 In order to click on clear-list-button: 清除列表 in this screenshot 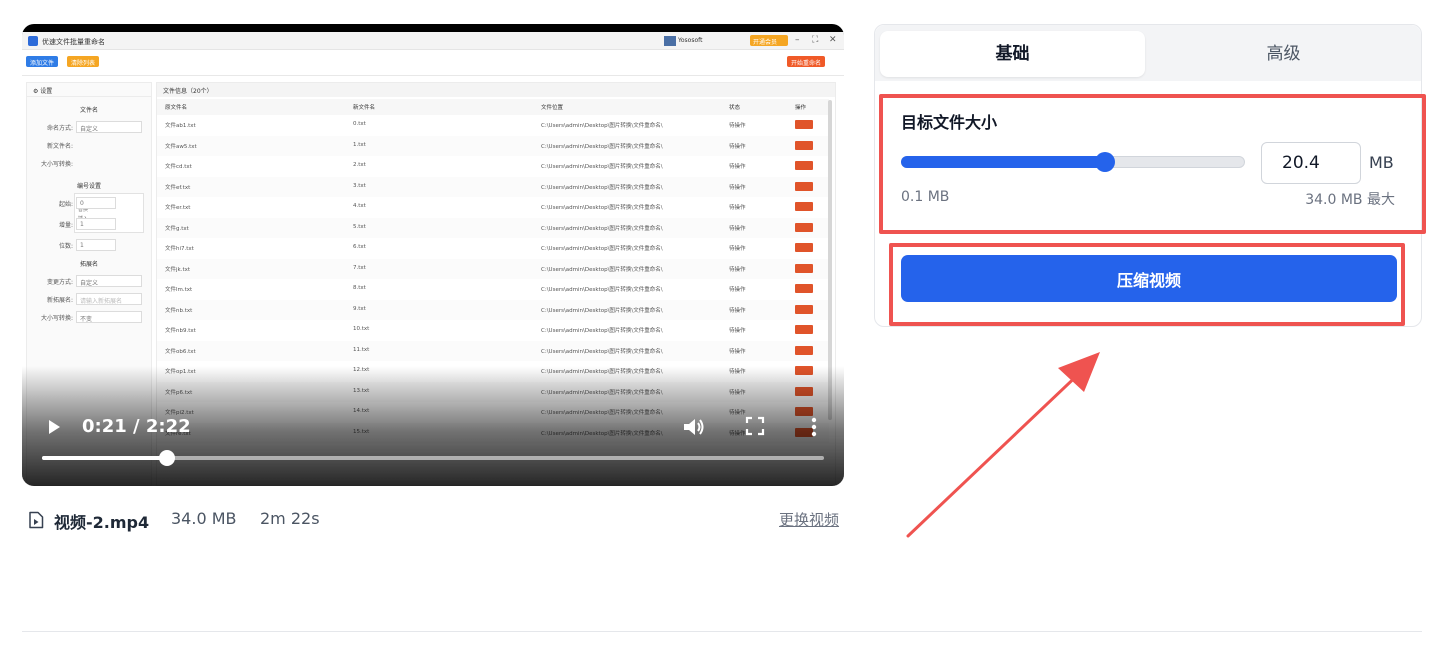, I will do `click(83, 61)`.